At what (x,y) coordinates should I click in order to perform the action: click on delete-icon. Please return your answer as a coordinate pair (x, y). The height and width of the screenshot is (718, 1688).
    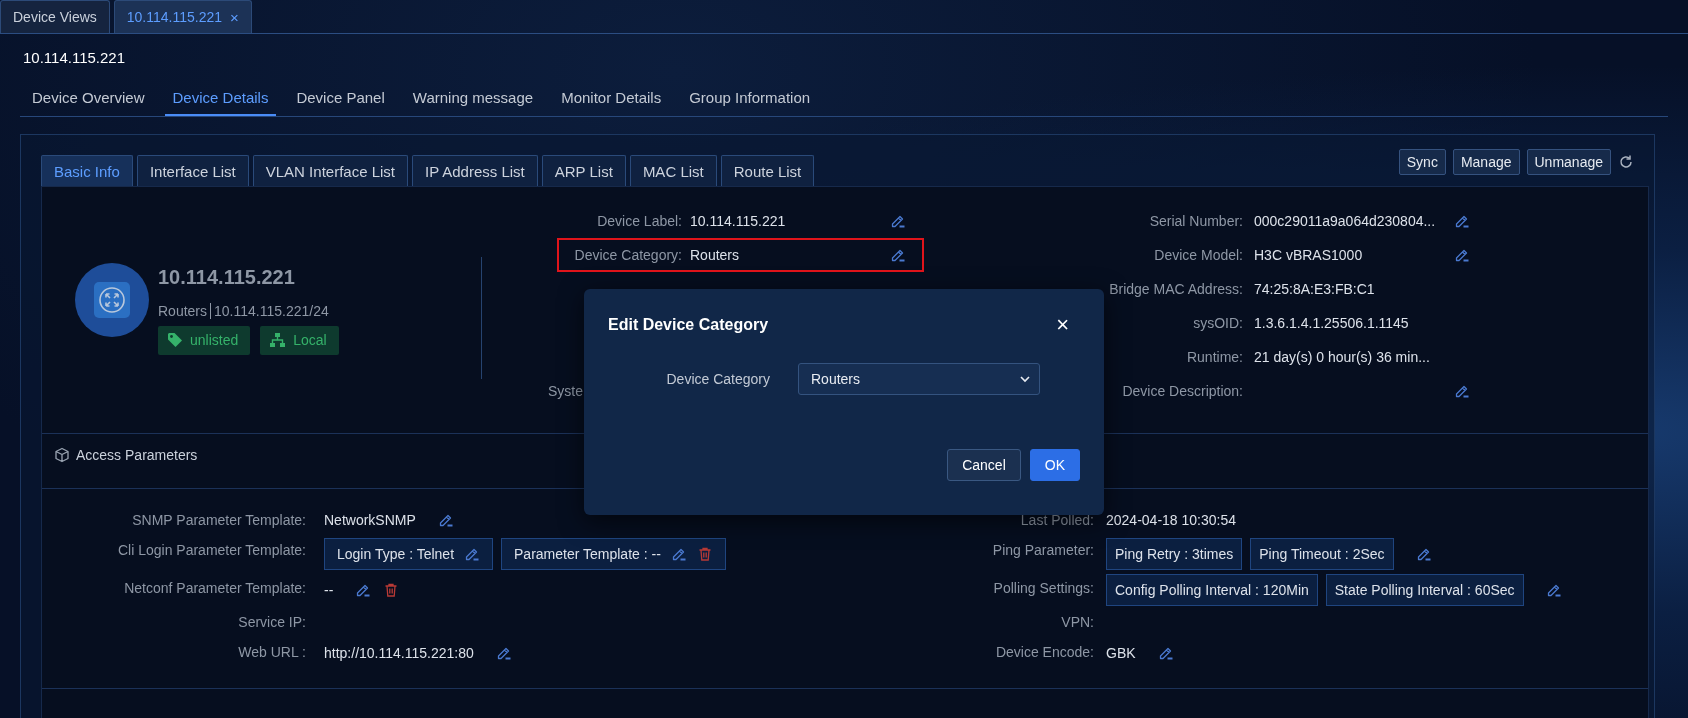
    Looking at the image, I should click on (391, 590).